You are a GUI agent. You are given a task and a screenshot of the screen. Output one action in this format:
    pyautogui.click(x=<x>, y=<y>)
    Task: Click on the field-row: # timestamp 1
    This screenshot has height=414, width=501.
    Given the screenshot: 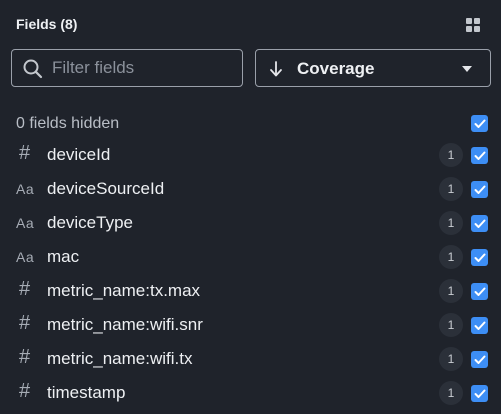 What is the action you would take?
    pyautogui.click(x=250, y=393)
    